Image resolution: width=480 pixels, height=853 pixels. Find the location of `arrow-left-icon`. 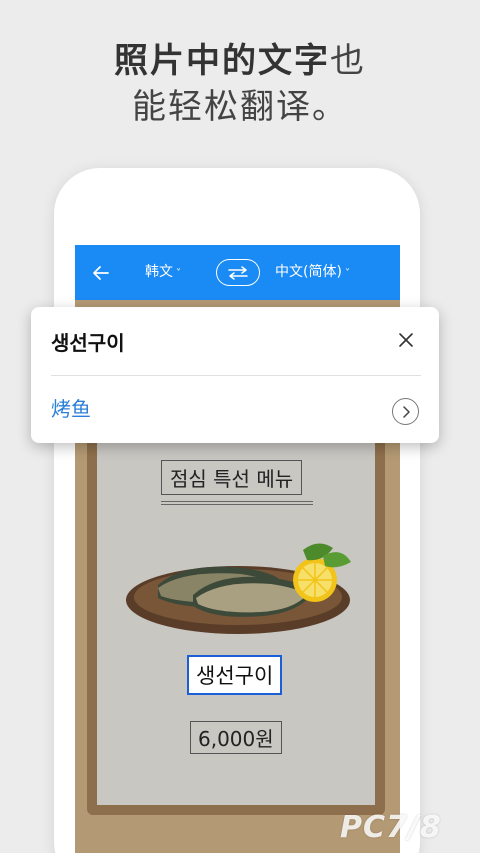

arrow-left-icon is located at coordinates (101, 273).